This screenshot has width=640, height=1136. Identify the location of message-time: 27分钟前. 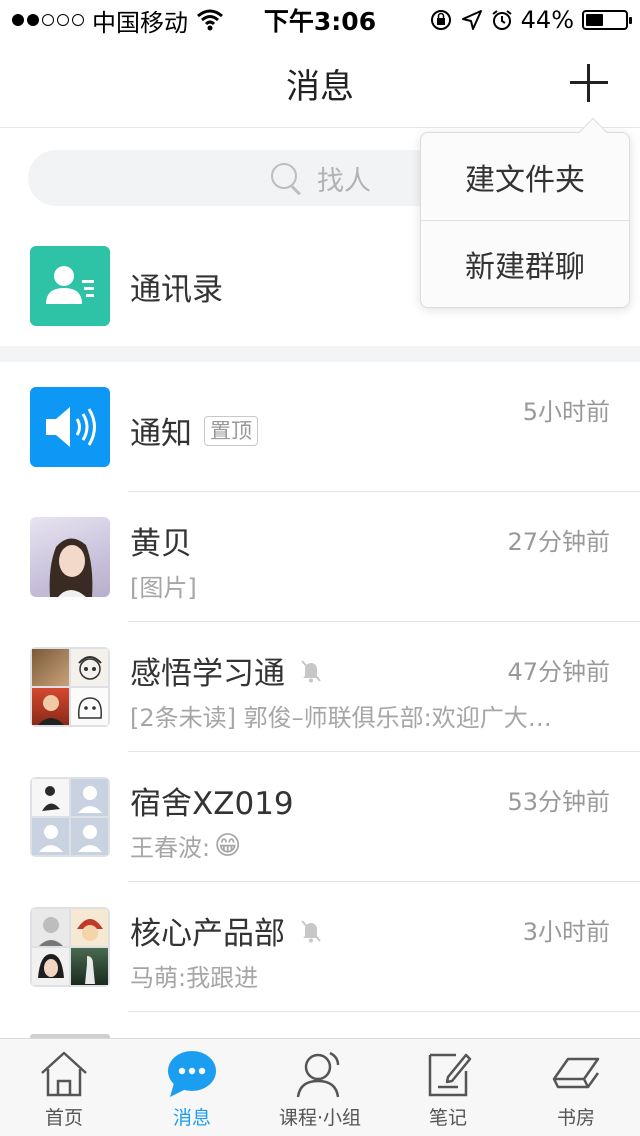
(558, 542).